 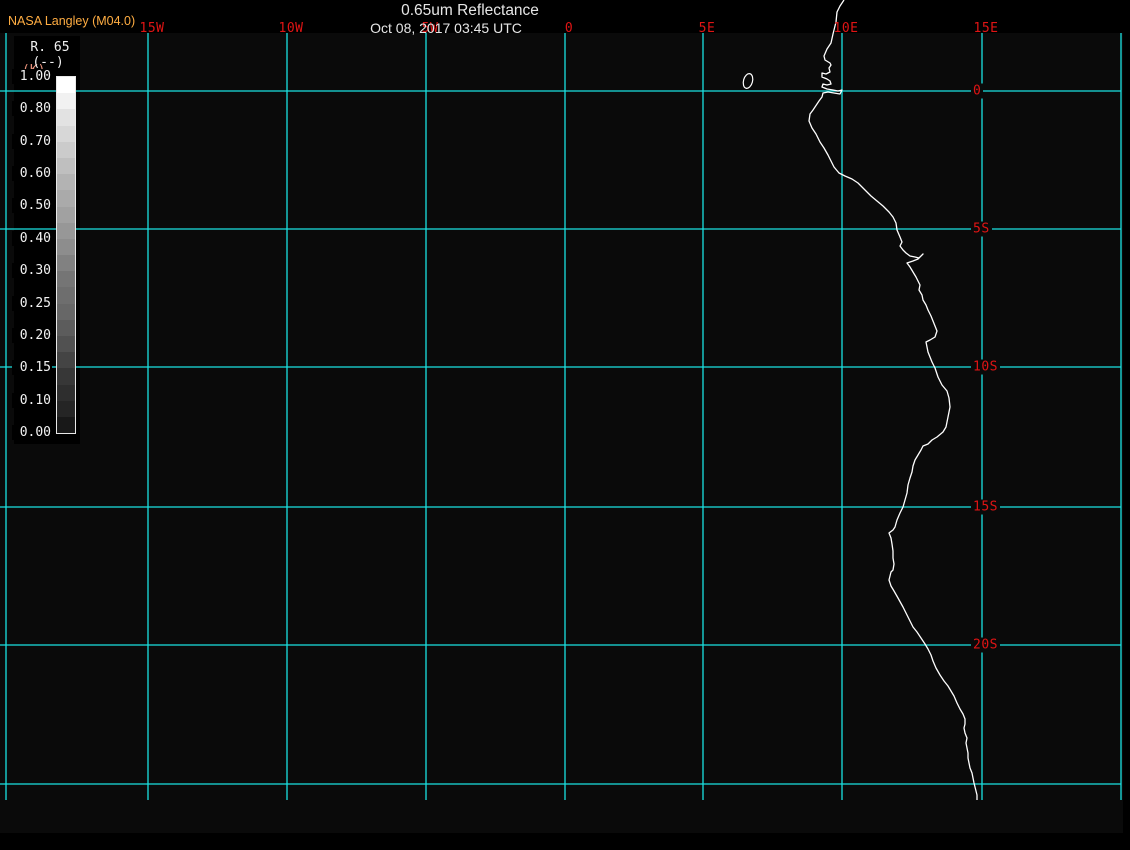 I want to click on longitude-label: 0, so click(x=569, y=28).